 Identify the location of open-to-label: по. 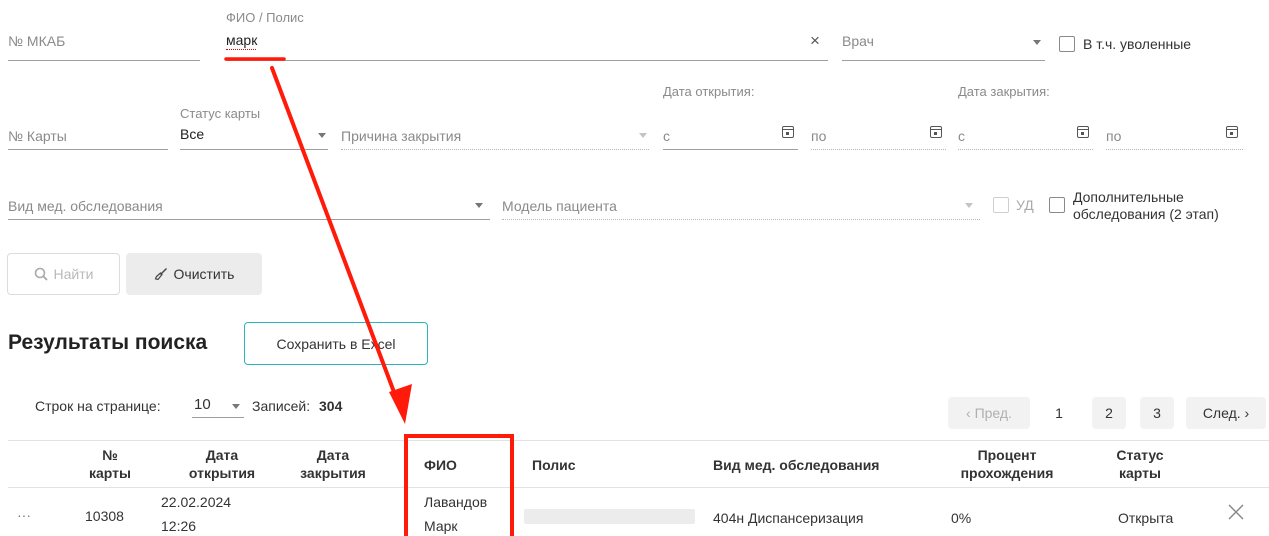
(819, 136).